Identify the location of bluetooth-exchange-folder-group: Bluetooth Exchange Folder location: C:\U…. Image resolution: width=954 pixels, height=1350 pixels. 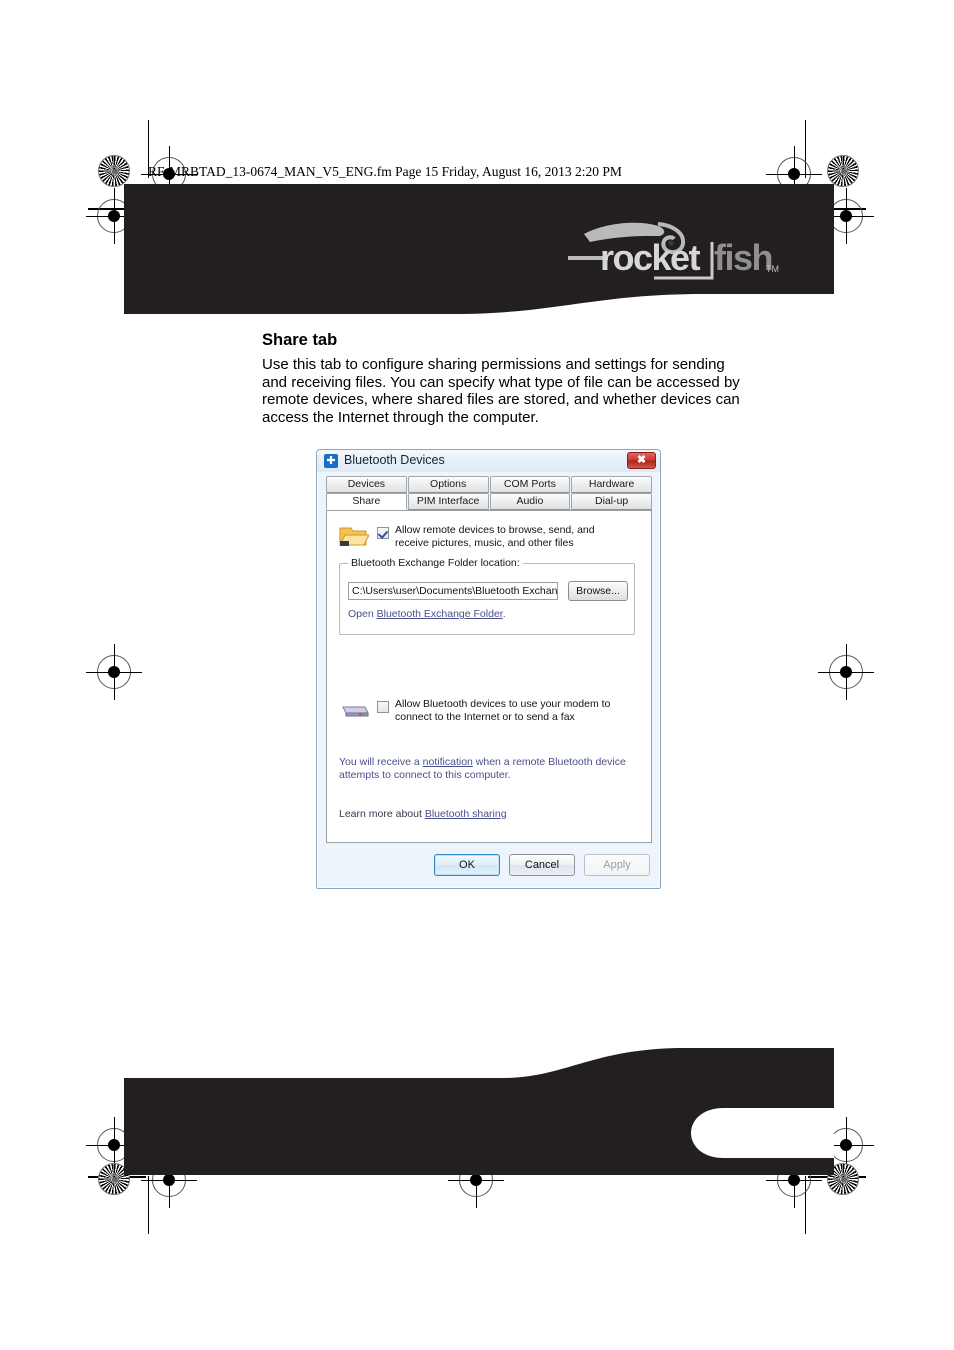
(487, 596).